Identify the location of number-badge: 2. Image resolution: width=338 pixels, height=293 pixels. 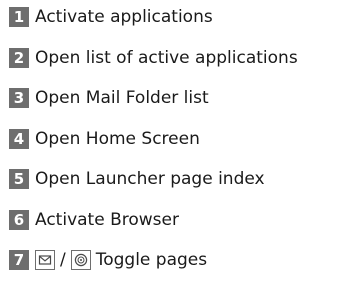
(19, 57).